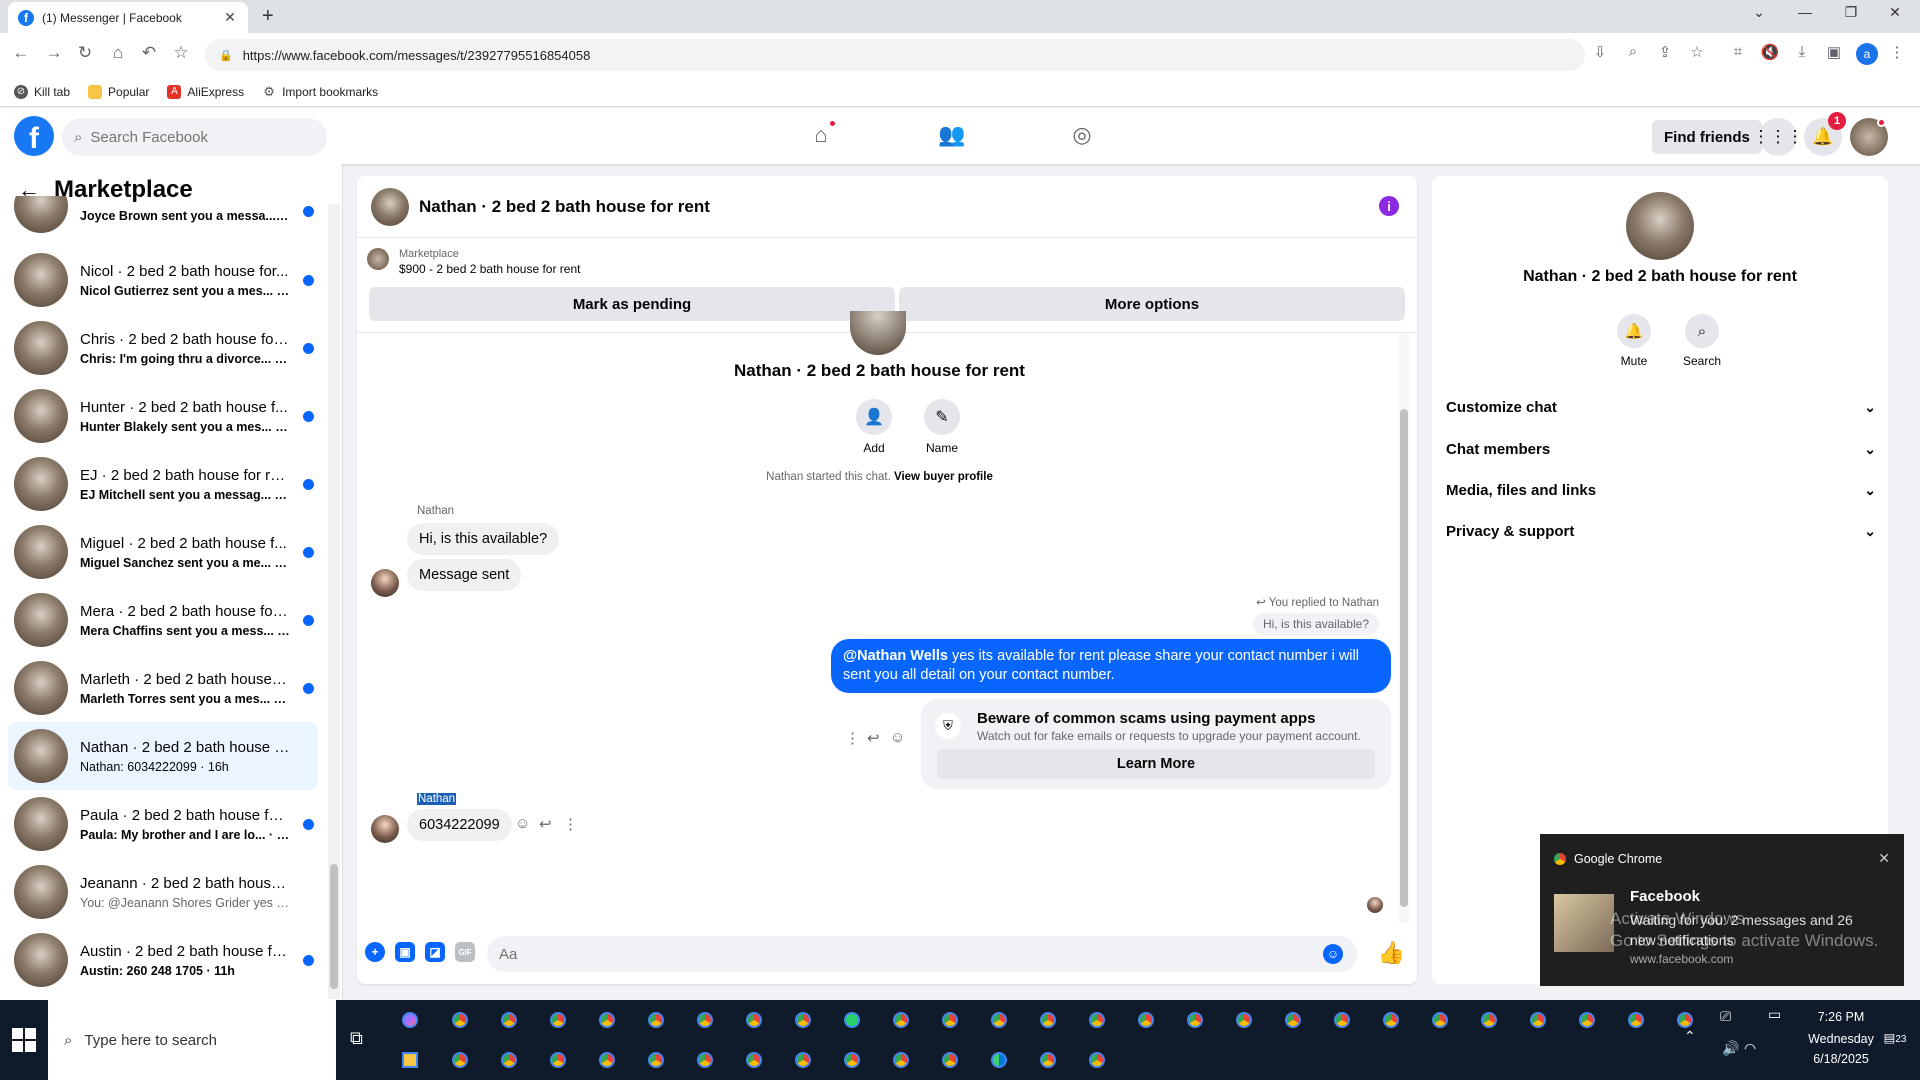  Describe the element at coordinates (192, 1040) in the screenshot. I see `taskbar-search: ⌕ Type here to search` at that location.